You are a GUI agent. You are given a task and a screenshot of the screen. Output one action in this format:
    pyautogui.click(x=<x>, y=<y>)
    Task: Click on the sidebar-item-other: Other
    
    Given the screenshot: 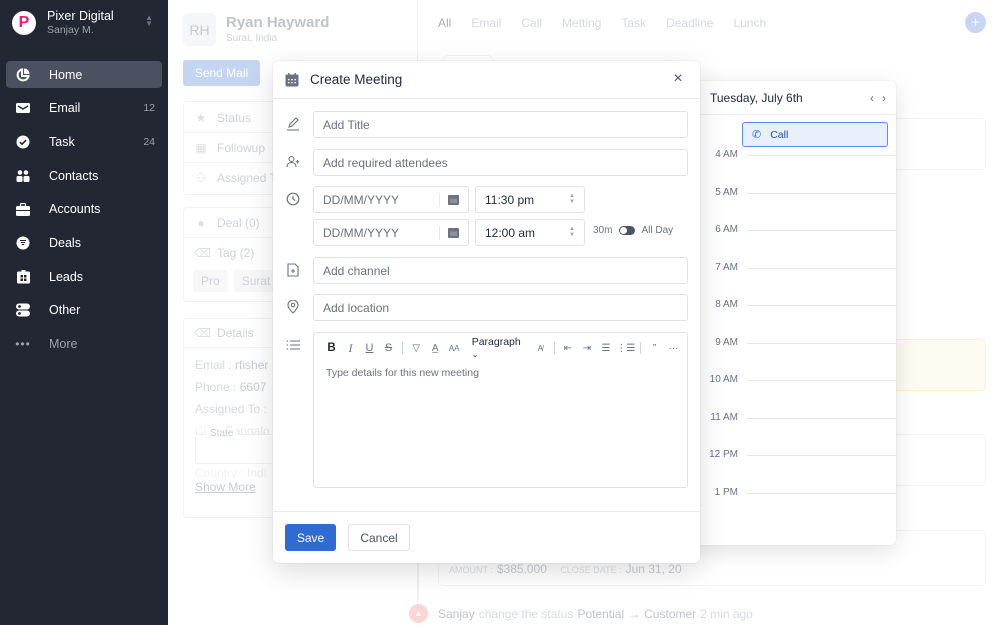 What is the action you would take?
    pyautogui.click(x=84, y=310)
    